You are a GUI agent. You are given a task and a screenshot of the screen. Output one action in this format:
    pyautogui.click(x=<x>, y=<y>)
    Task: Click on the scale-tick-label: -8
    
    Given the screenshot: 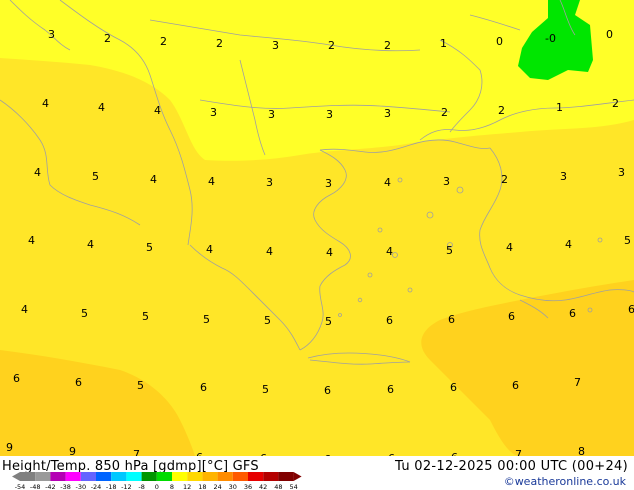 What is the action you would take?
    pyautogui.click(x=141, y=486)
    